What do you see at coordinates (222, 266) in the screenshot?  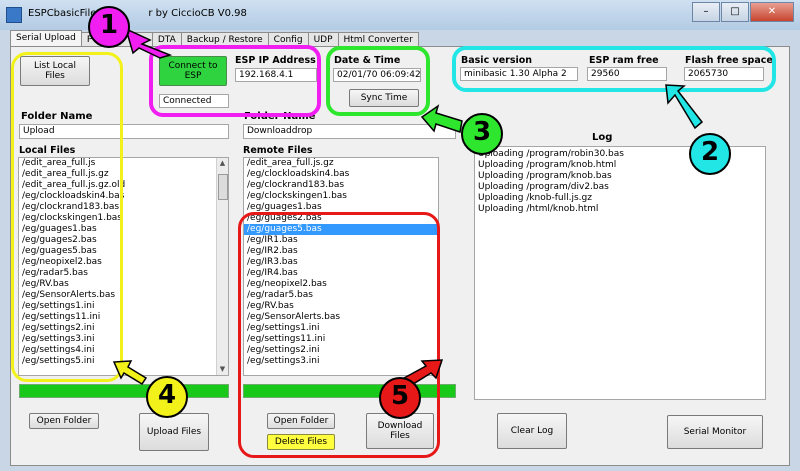 I see `local-files-scrollbar: ▲ ▼` at bounding box center [222, 266].